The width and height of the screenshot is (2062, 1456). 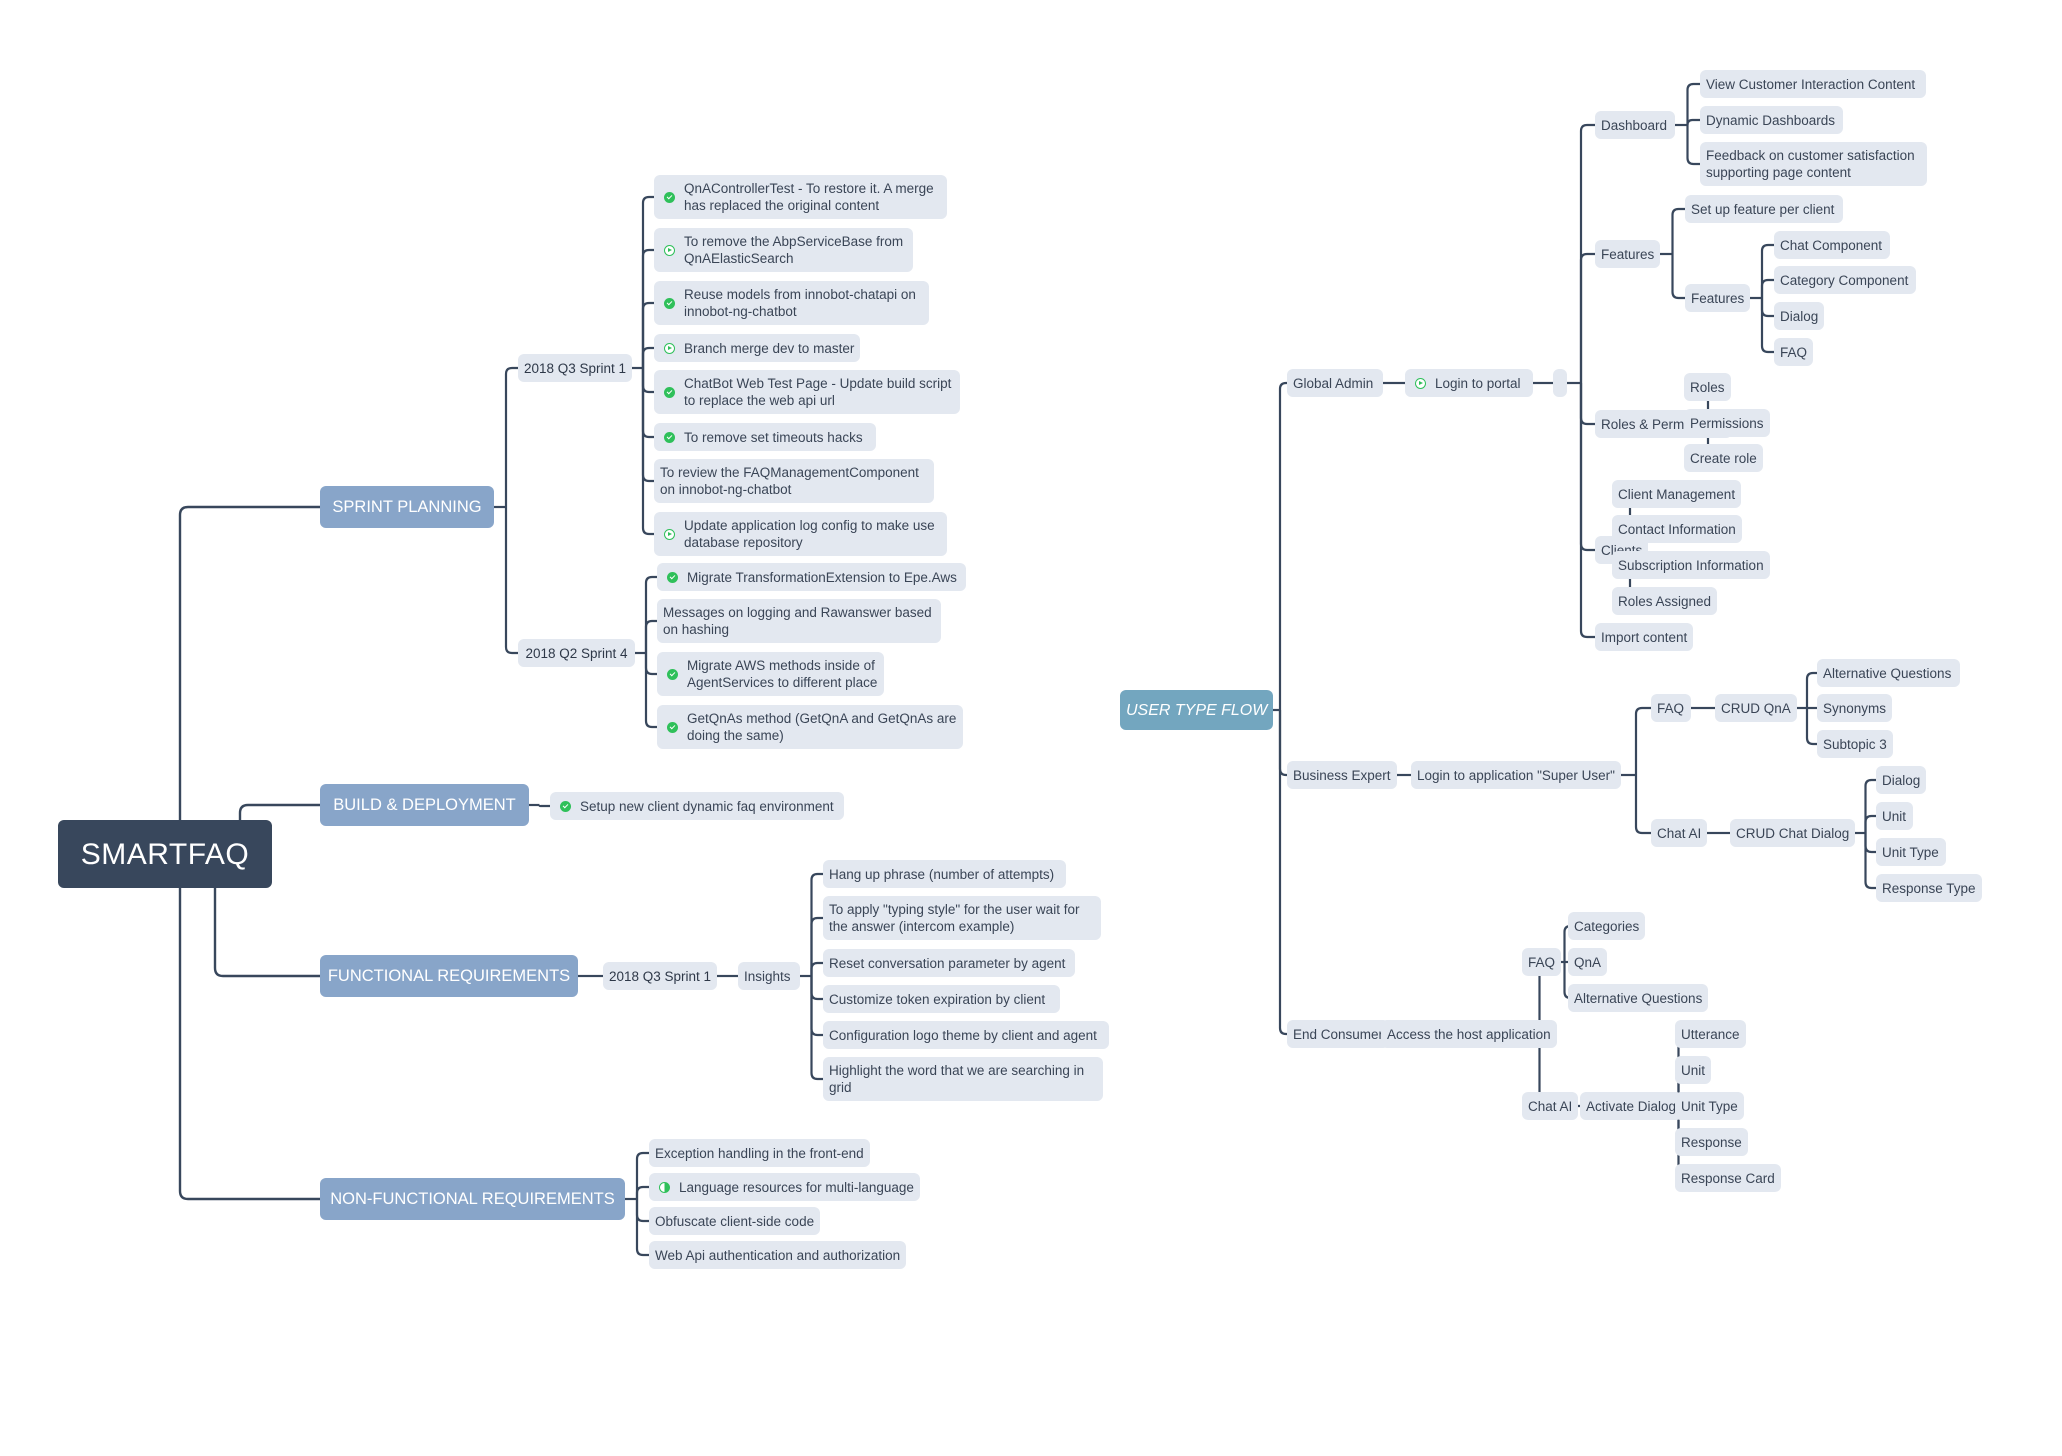 I want to click on subtopic-2018-q2-sprint-4: 2018 Q2 Sprint 4, so click(x=576, y=653).